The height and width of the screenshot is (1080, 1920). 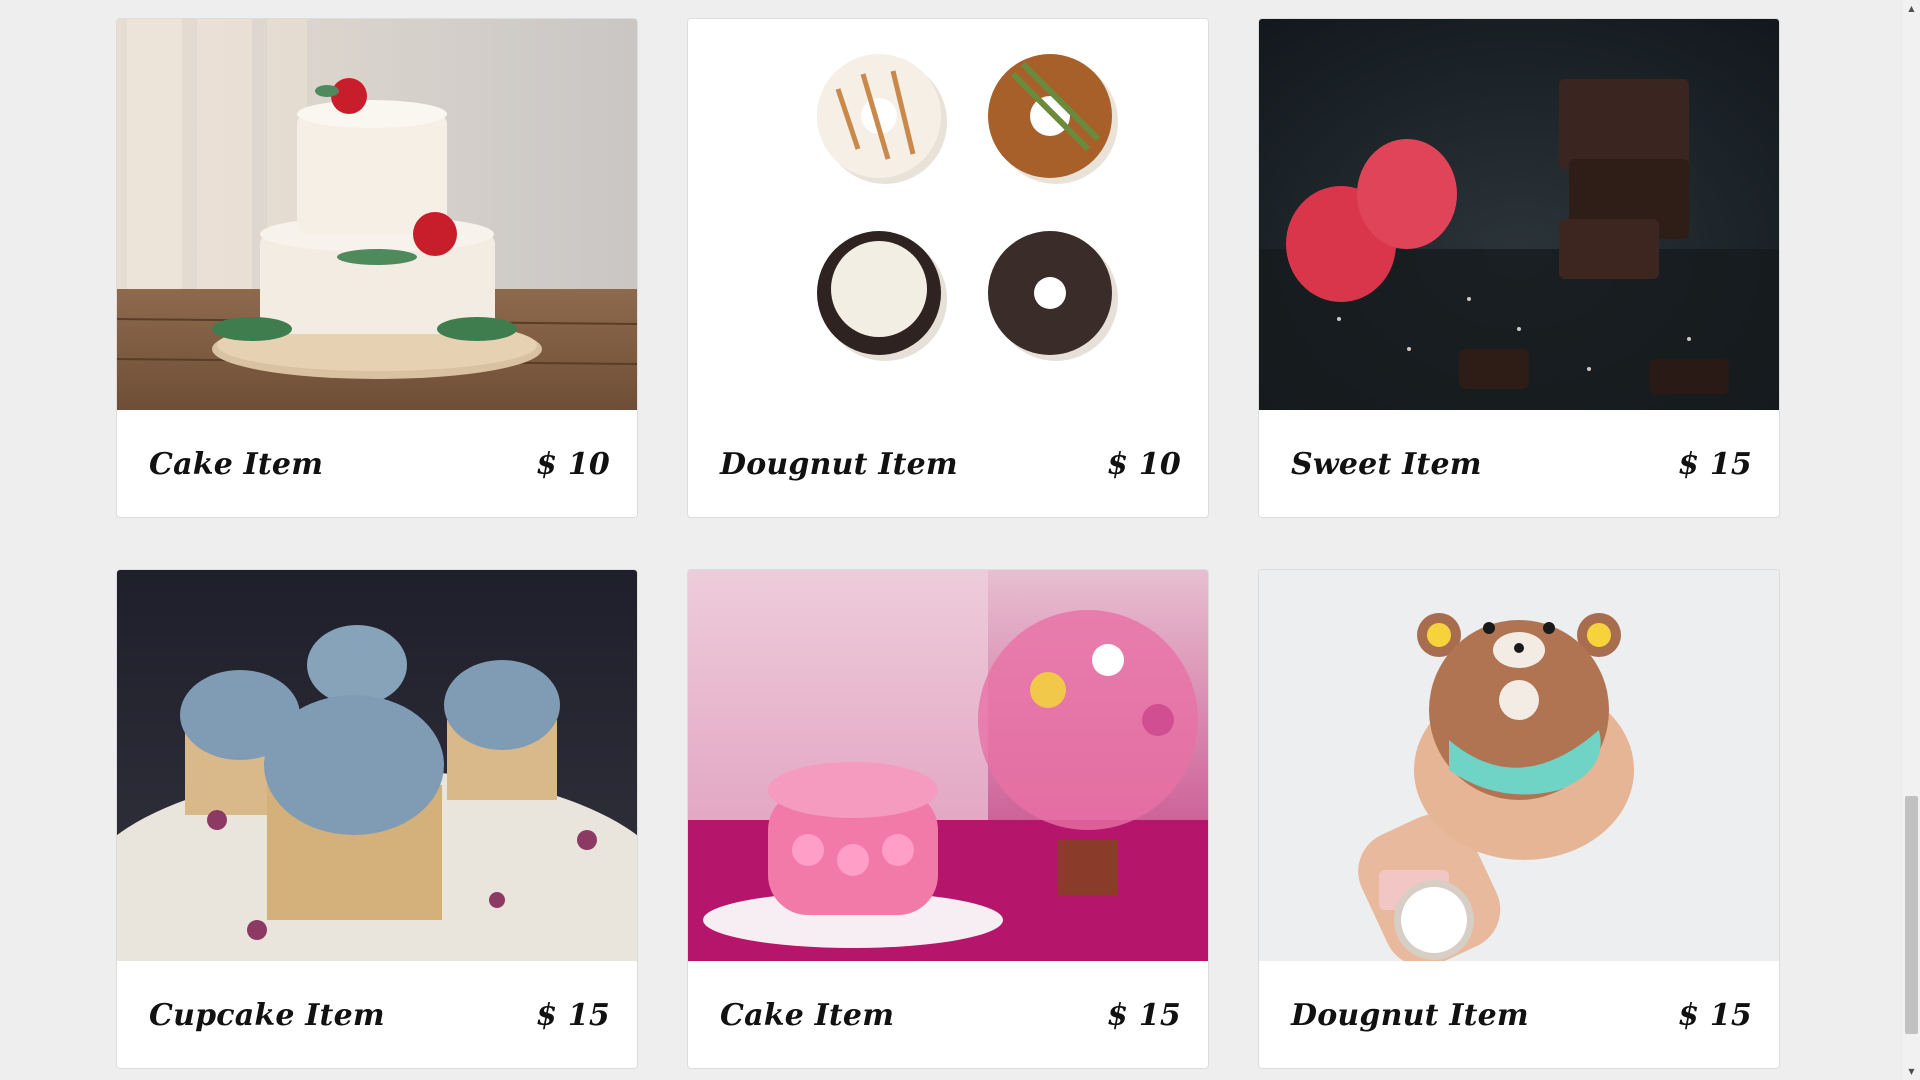 What do you see at coordinates (1386, 464) in the screenshot?
I see `product-name: Sweet Item` at bounding box center [1386, 464].